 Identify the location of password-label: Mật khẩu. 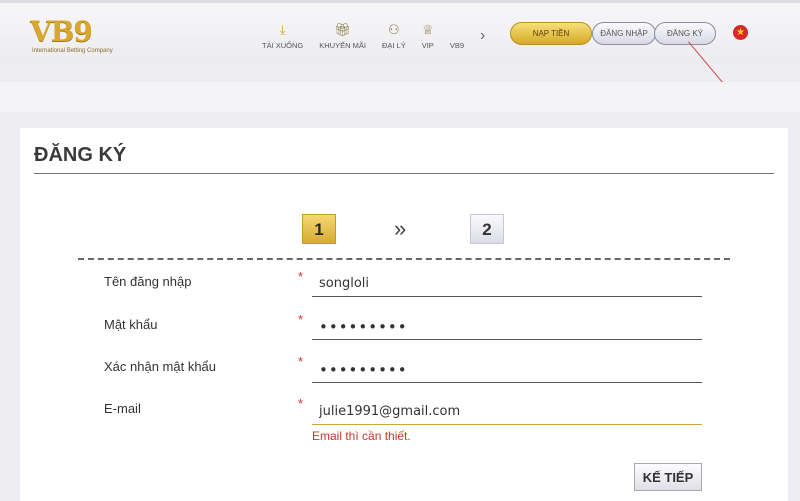
(131, 324).